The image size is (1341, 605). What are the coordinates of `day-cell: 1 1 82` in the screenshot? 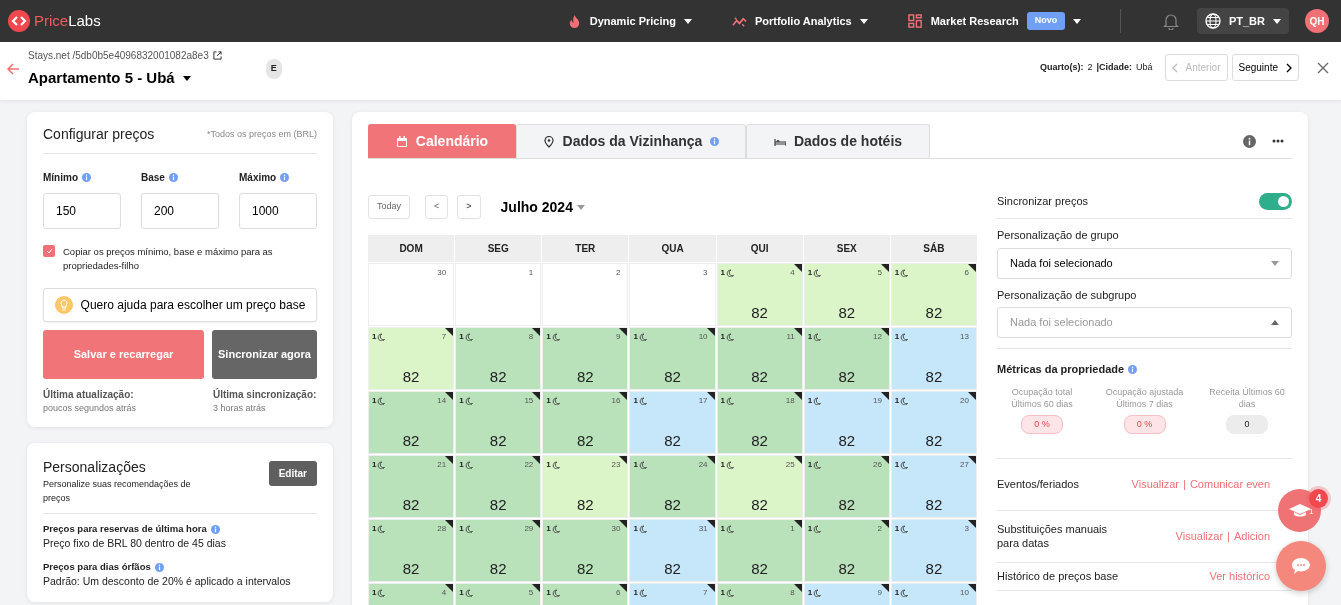 It's located at (759, 550).